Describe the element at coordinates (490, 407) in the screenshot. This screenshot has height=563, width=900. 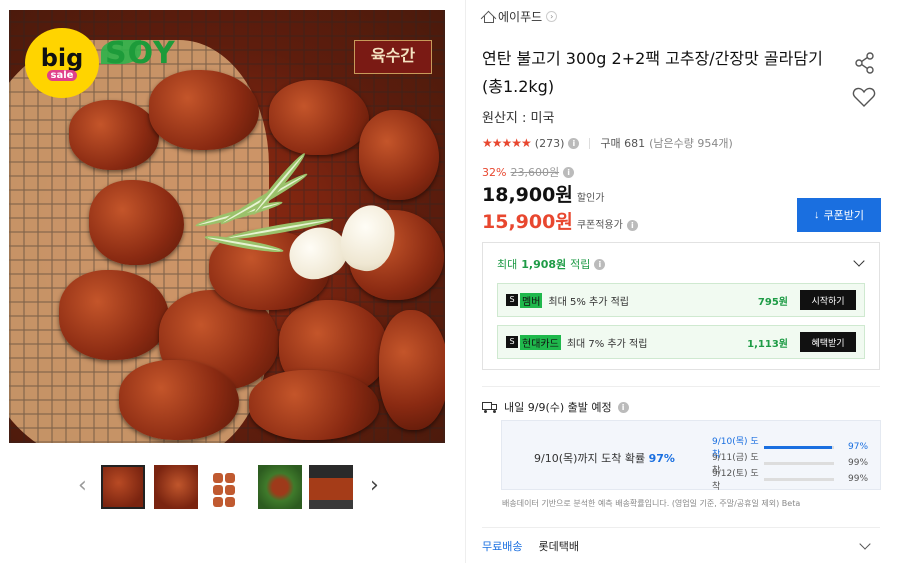
I see `truck-icon` at that location.